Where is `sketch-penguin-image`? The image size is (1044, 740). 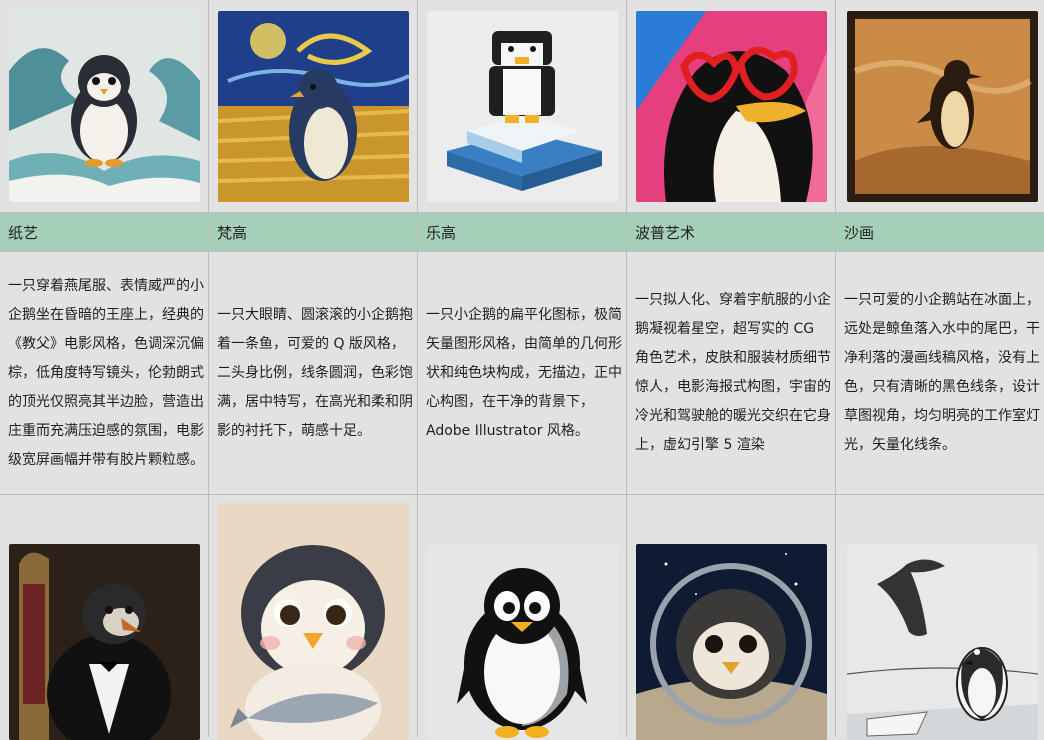
sketch-penguin-image is located at coordinates (942, 642).